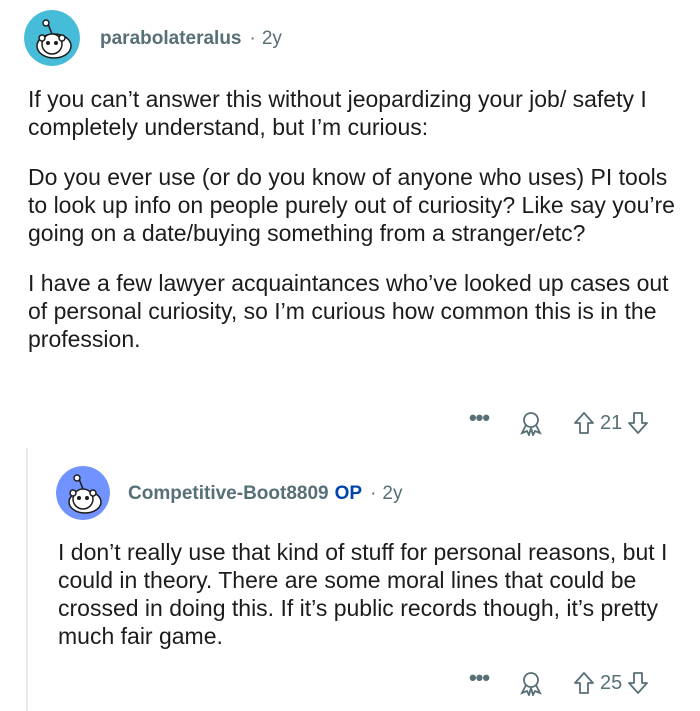  Describe the element at coordinates (611, 422) in the screenshot. I see `vote-score: 21` at that location.